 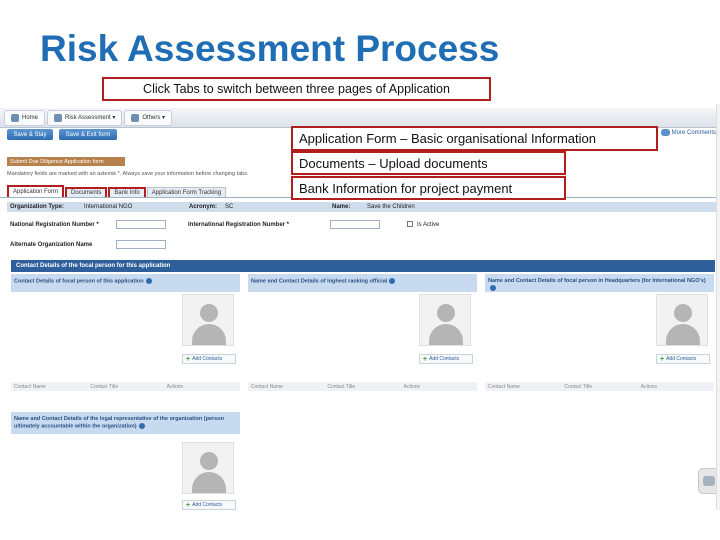 What do you see at coordinates (341, 207) in the screenshot?
I see `name-label: Name:` at bounding box center [341, 207].